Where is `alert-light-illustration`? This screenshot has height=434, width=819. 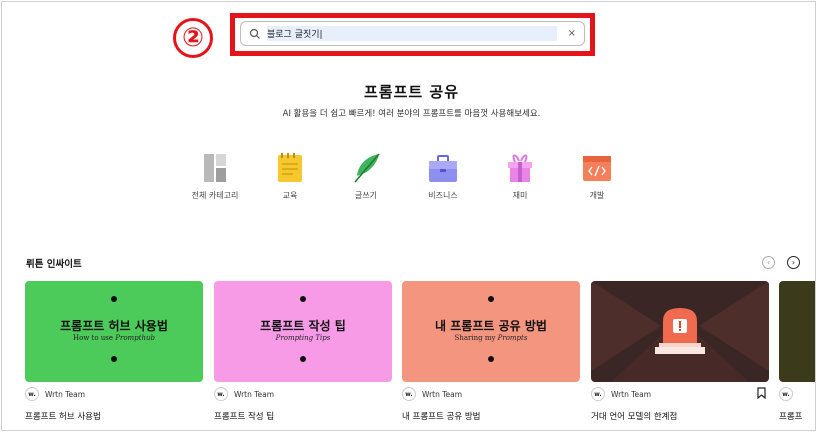
alert-light-illustration is located at coordinates (680, 331).